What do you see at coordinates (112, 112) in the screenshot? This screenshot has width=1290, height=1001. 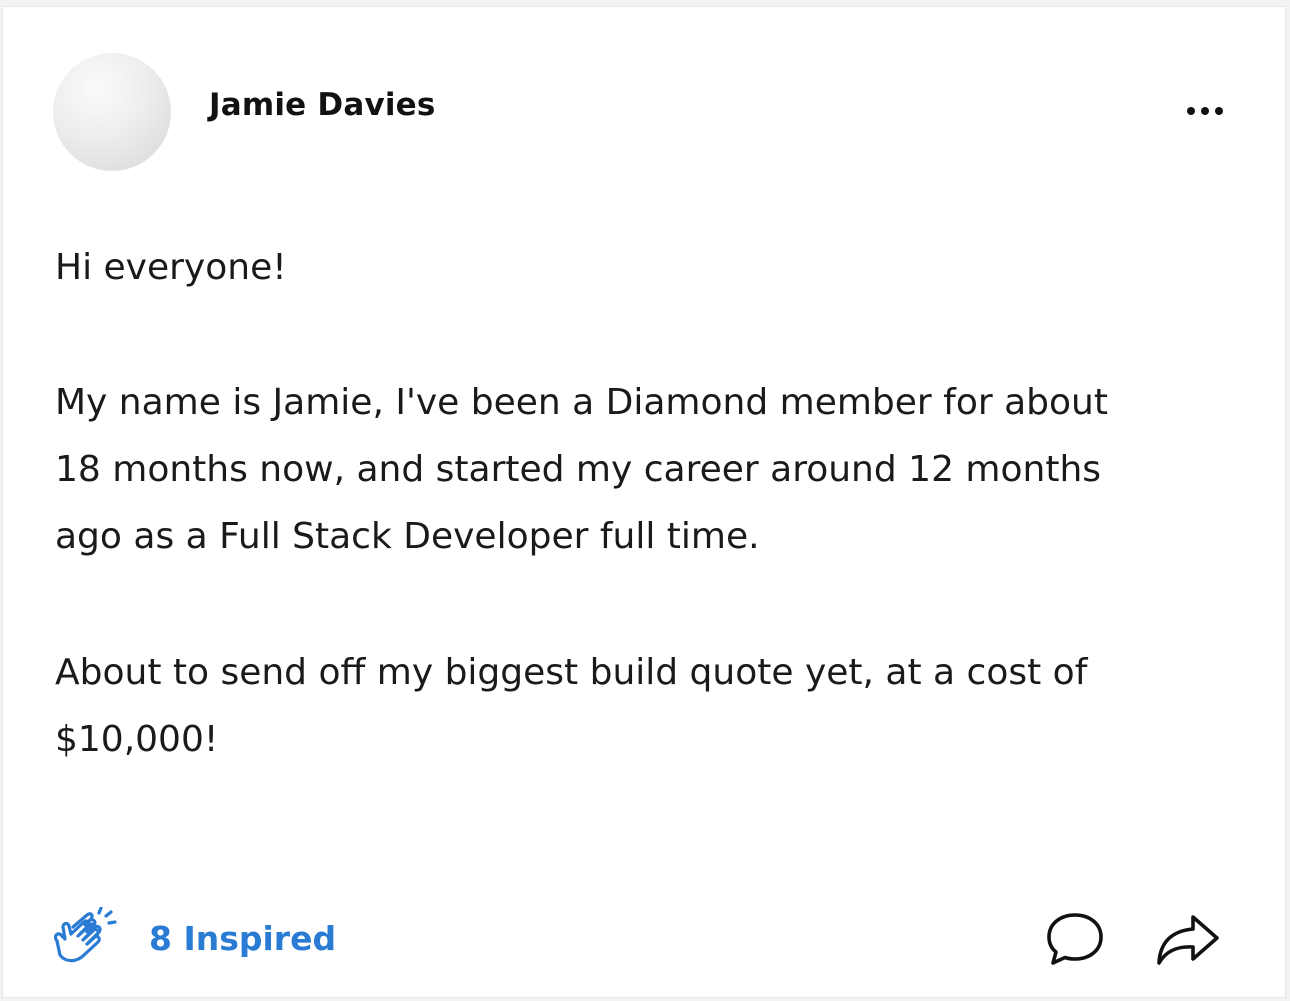 I see `avatar` at bounding box center [112, 112].